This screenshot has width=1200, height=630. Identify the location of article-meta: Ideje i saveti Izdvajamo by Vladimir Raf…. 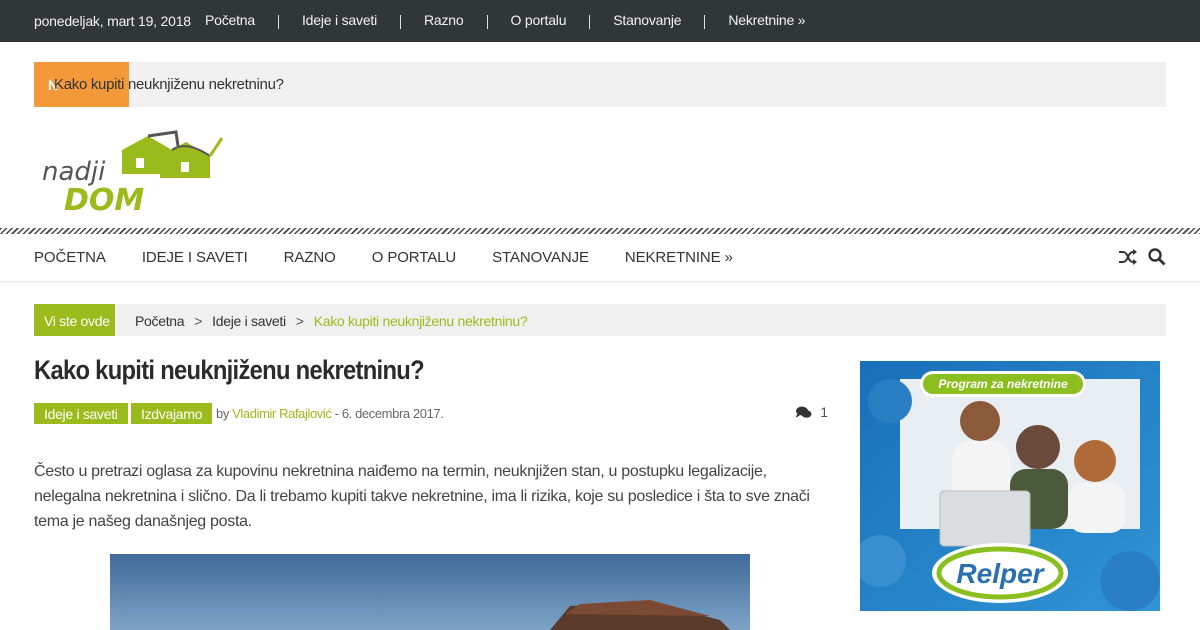
(431, 414).